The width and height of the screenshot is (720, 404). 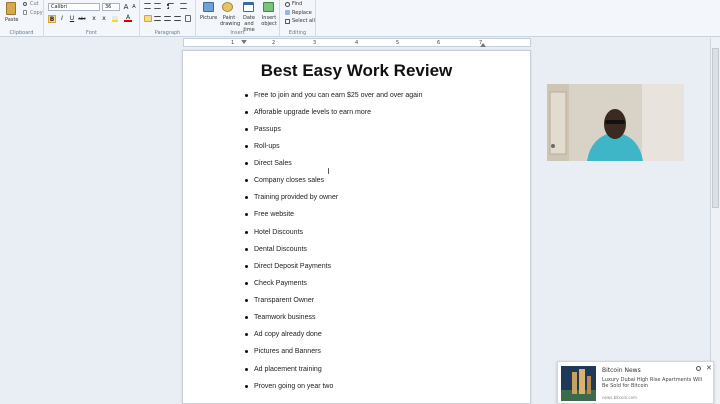 I want to click on list-item: Afforable upgrade levels to earn more, so click(x=312, y=112).